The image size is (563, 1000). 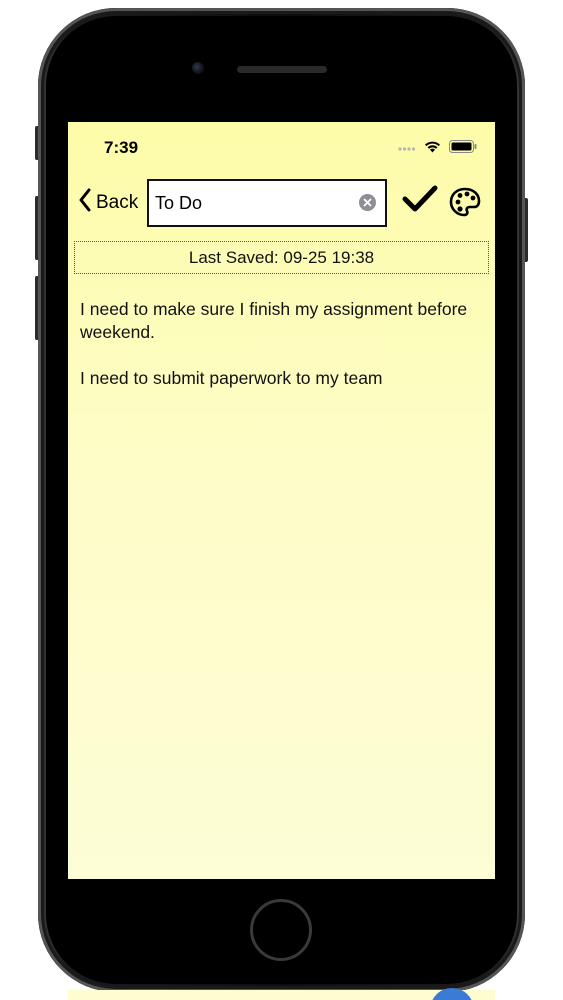 What do you see at coordinates (465, 204) in the screenshot?
I see `palette-icon` at bounding box center [465, 204].